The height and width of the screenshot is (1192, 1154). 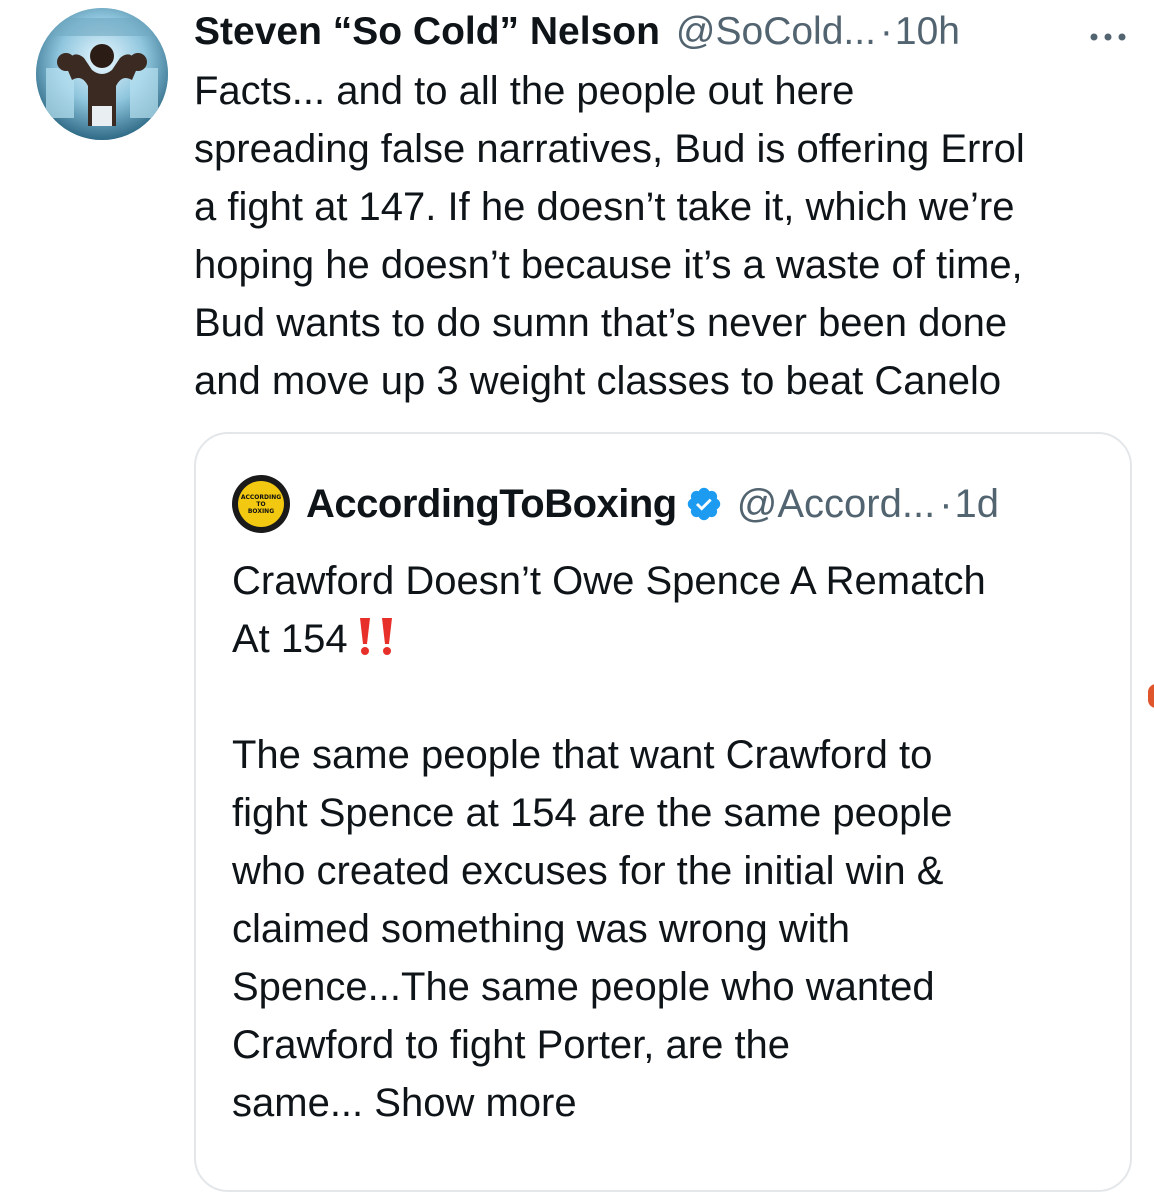 I want to click on quoted-tweet-timestamp: 1d, so click(x=977, y=504).